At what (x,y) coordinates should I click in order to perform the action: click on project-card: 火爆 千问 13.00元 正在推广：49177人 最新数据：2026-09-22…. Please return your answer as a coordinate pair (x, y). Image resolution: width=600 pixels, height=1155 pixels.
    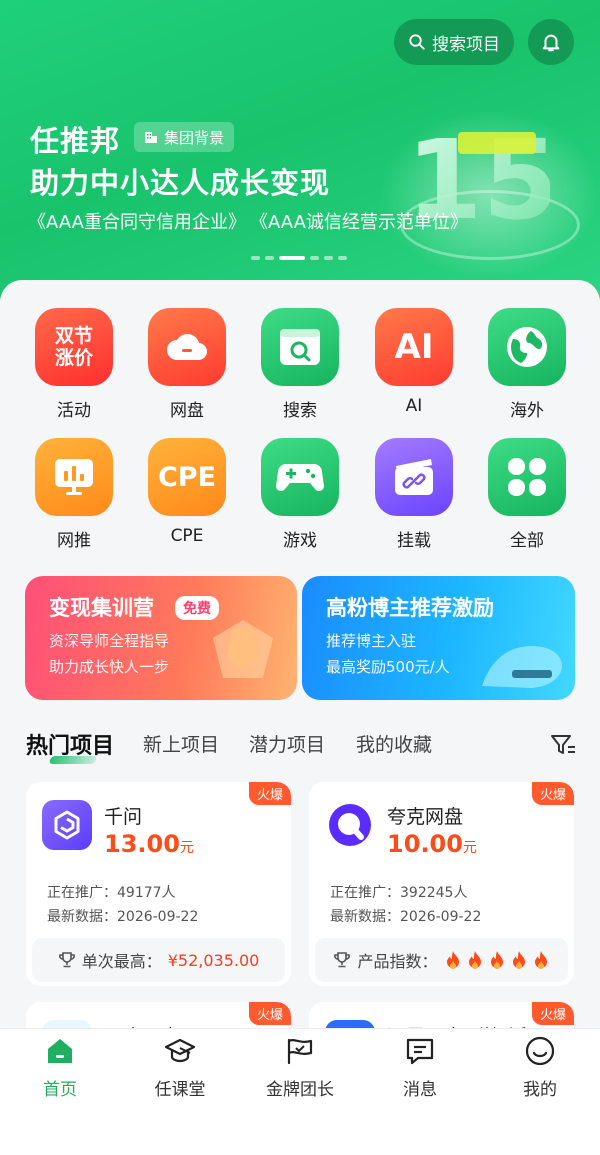
    Looking at the image, I should click on (158, 884).